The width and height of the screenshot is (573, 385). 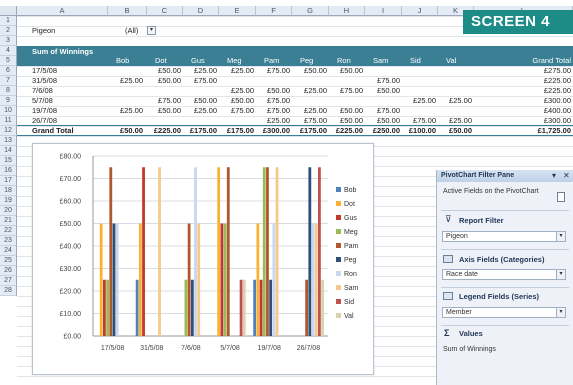 What do you see at coordinates (8, 51) in the screenshot?
I see `row-header: 4` at bounding box center [8, 51].